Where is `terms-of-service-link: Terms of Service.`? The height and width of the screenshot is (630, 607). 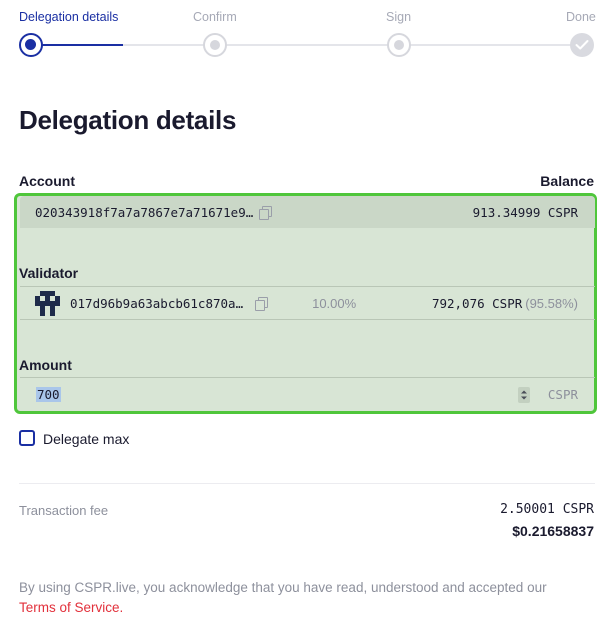 terms-of-service-link: Terms of Service. is located at coordinates (71, 607).